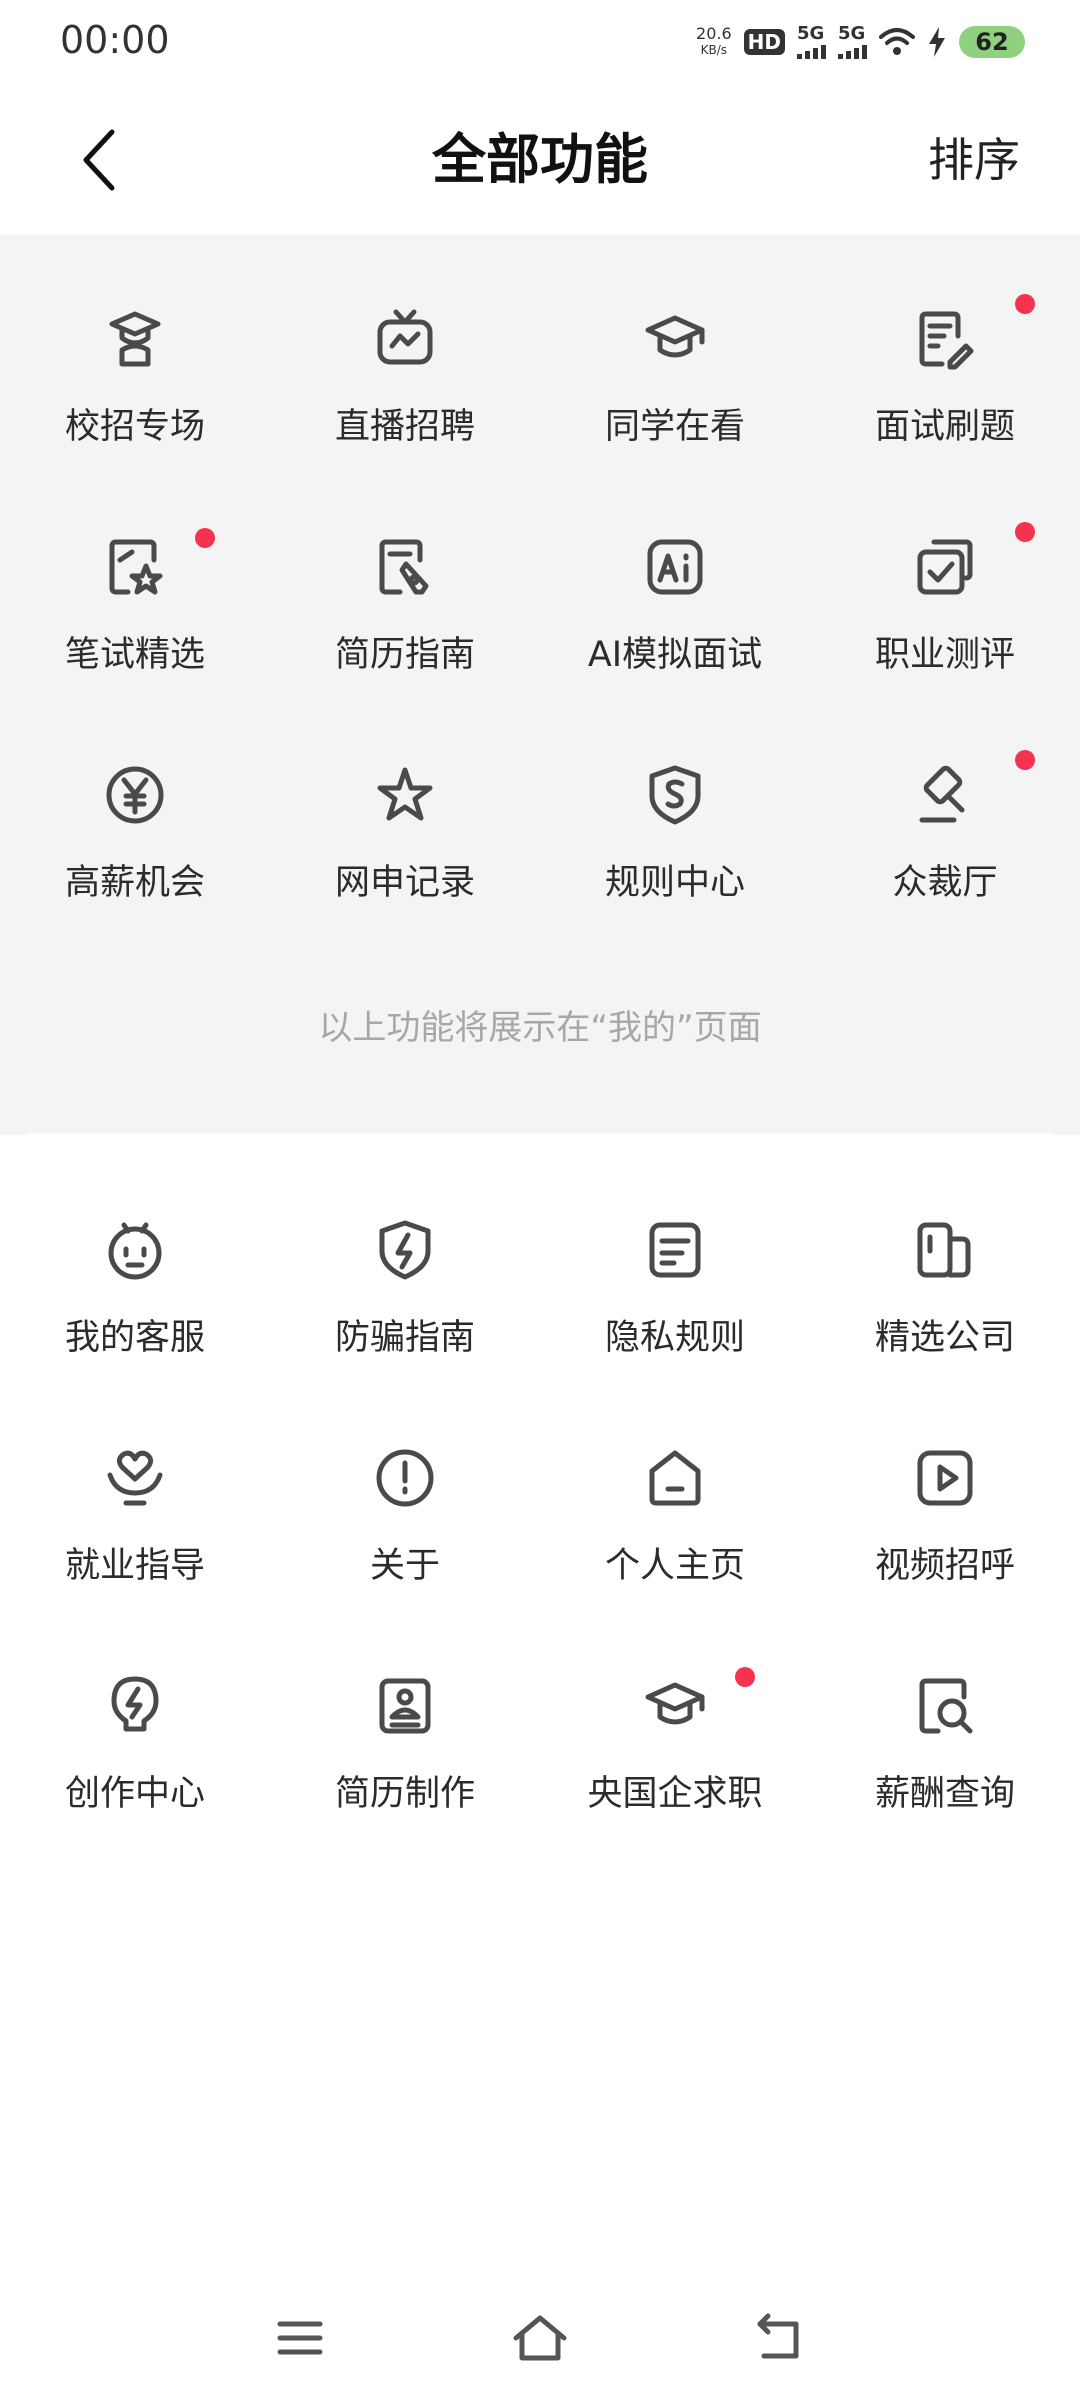 The width and height of the screenshot is (1080, 2400). I want to click on signal-icon-2: 5G, so click(852, 42).